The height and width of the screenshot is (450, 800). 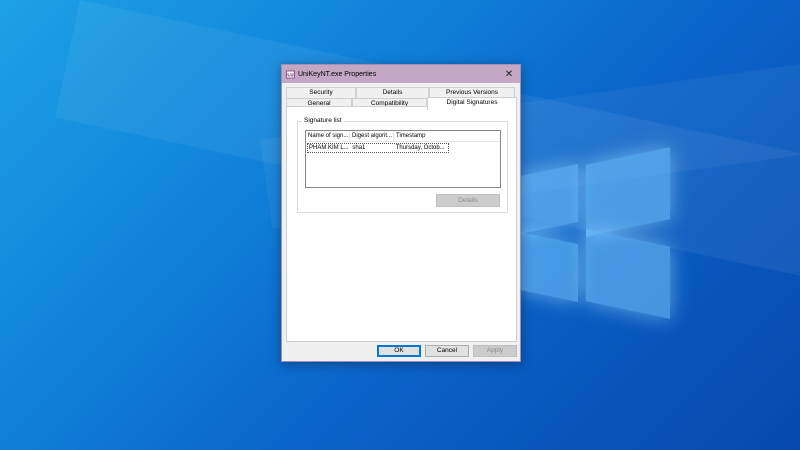 What do you see at coordinates (323, 120) in the screenshot?
I see `group-label: Signature list` at bounding box center [323, 120].